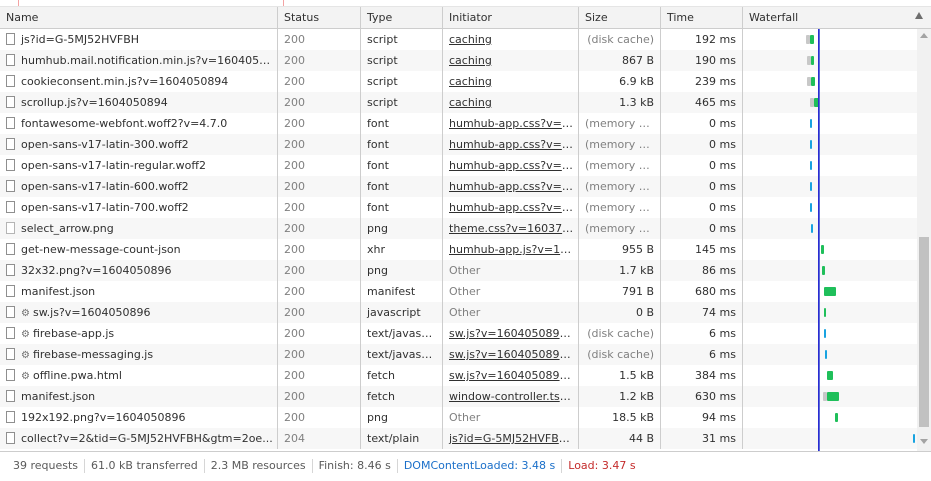 Image resolution: width=931 pixels, height=481 pixels. I want to click on request-name-cell: fontawesome-webfont.woff2?v=4.7.0, so click(139, 123).